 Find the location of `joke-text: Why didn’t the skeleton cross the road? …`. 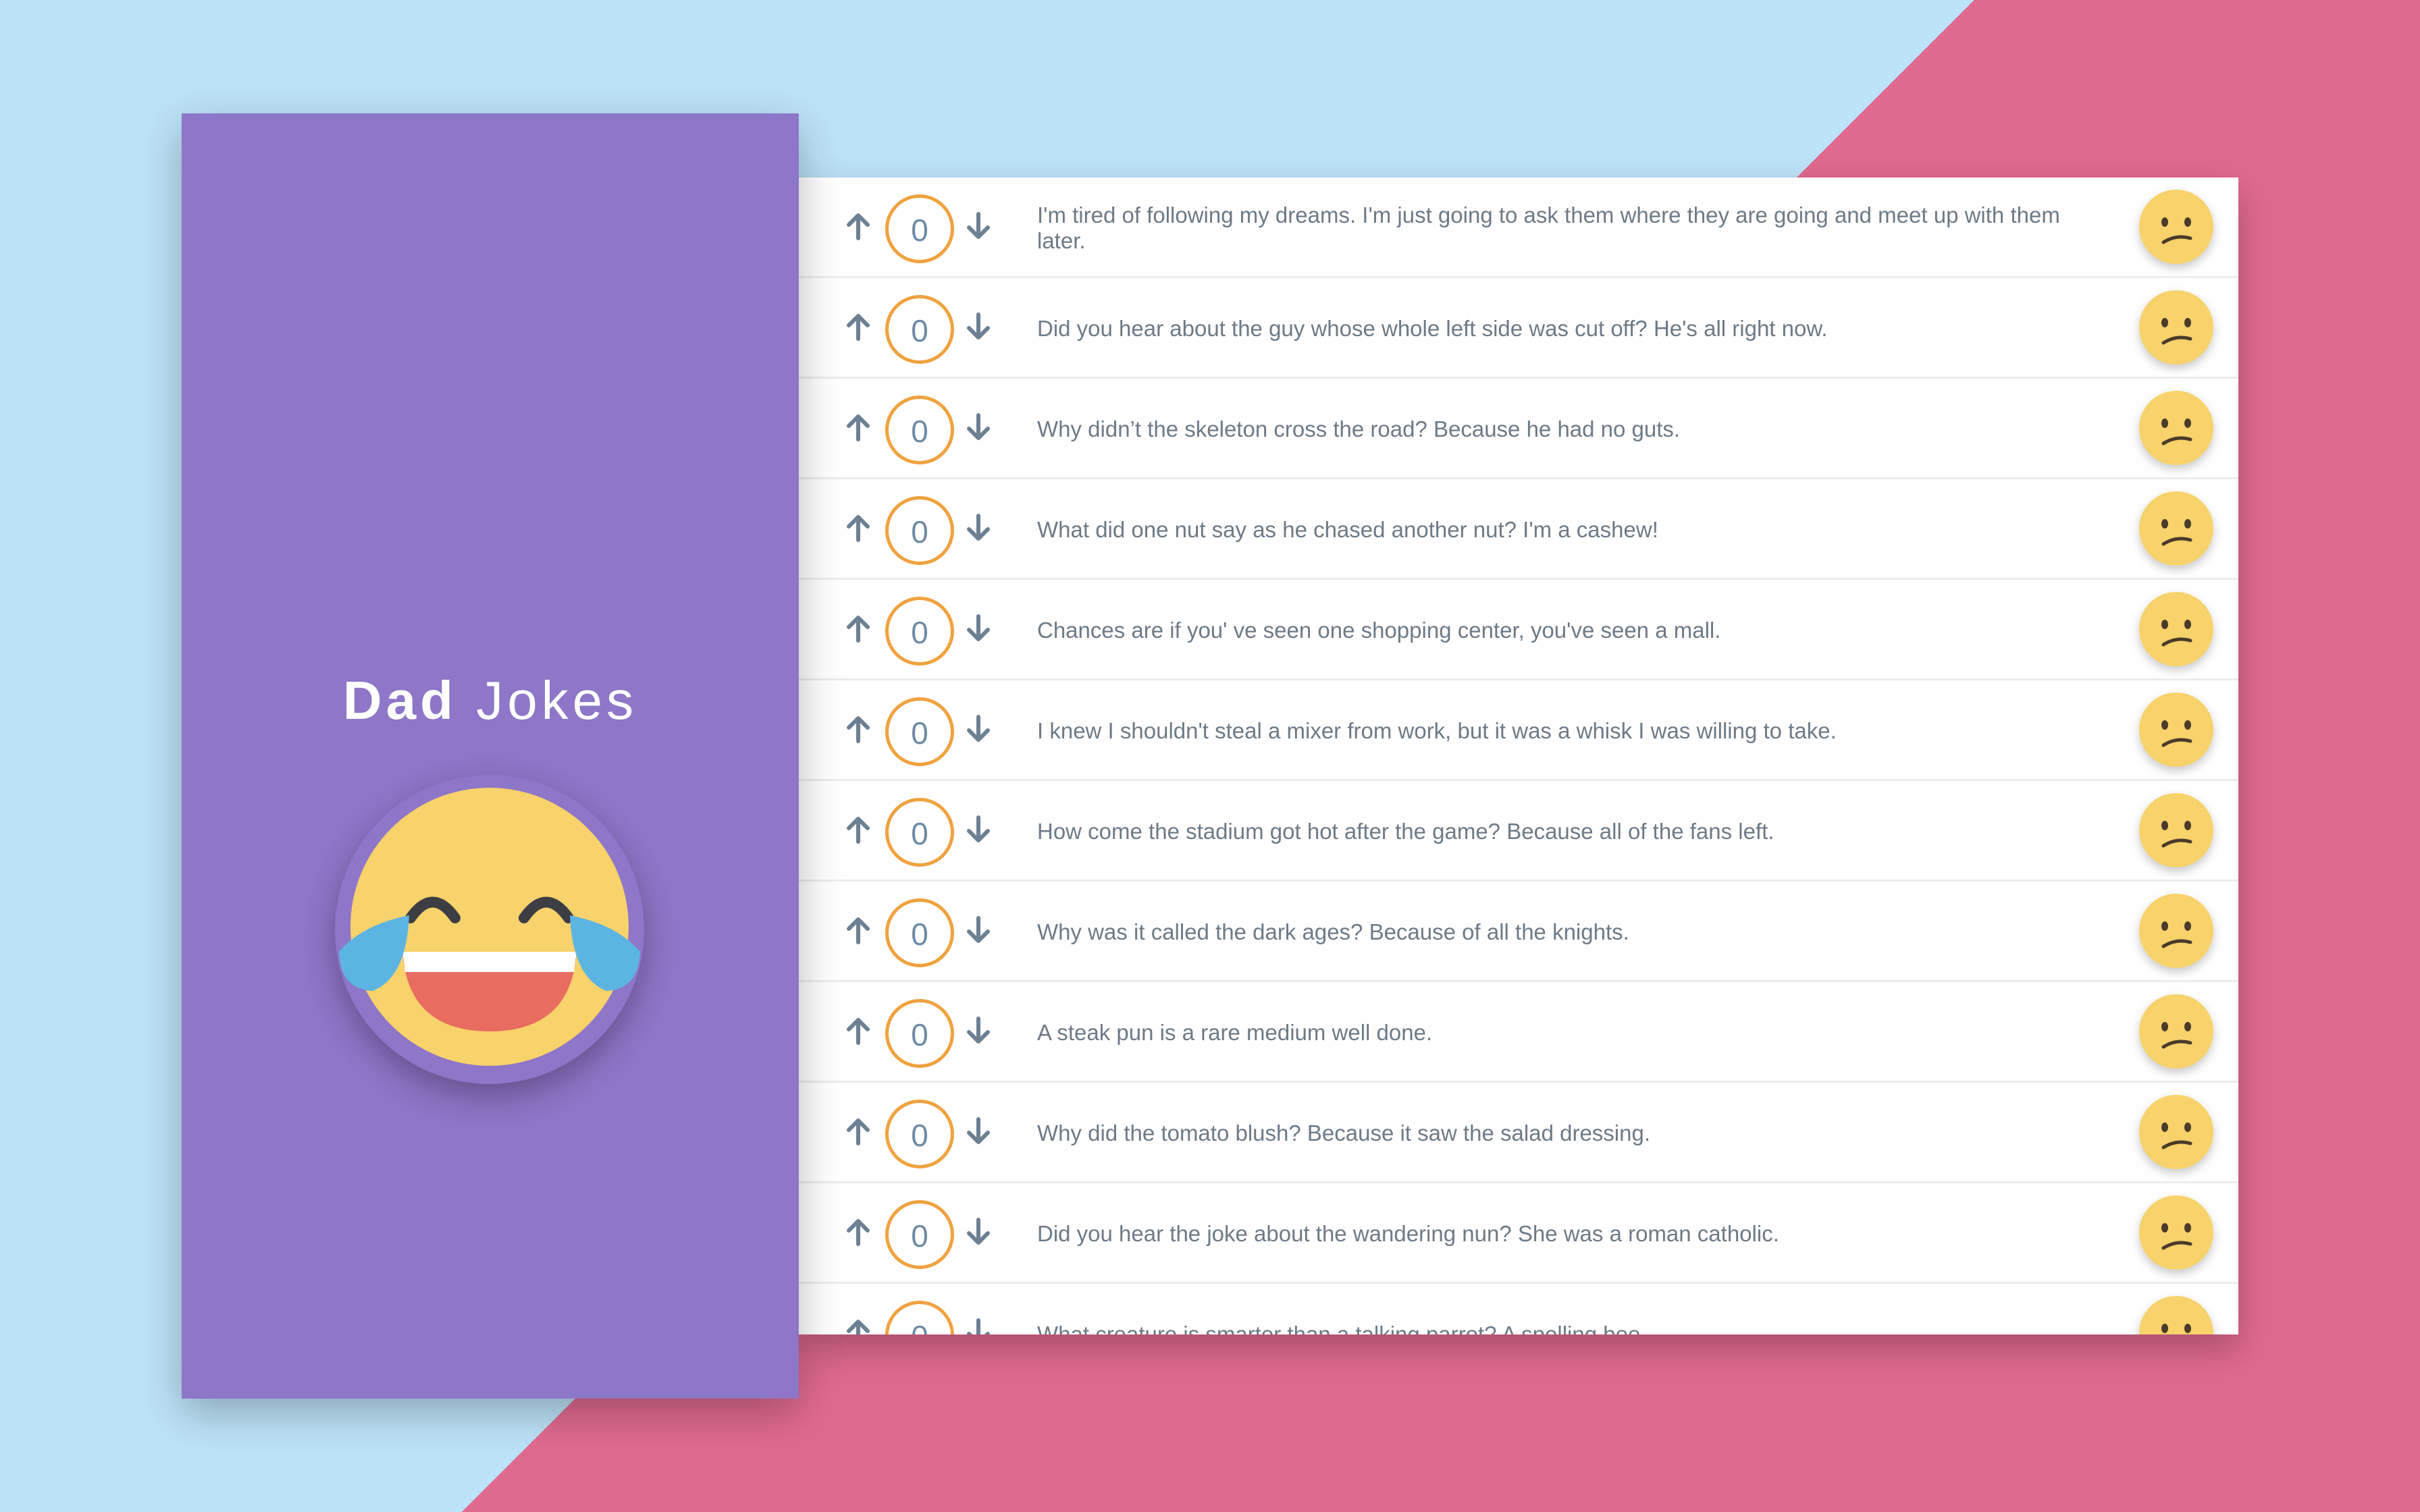

joke-text: Why didn’t the skeleton cross the road? … is located at coordinates (1560, 429).